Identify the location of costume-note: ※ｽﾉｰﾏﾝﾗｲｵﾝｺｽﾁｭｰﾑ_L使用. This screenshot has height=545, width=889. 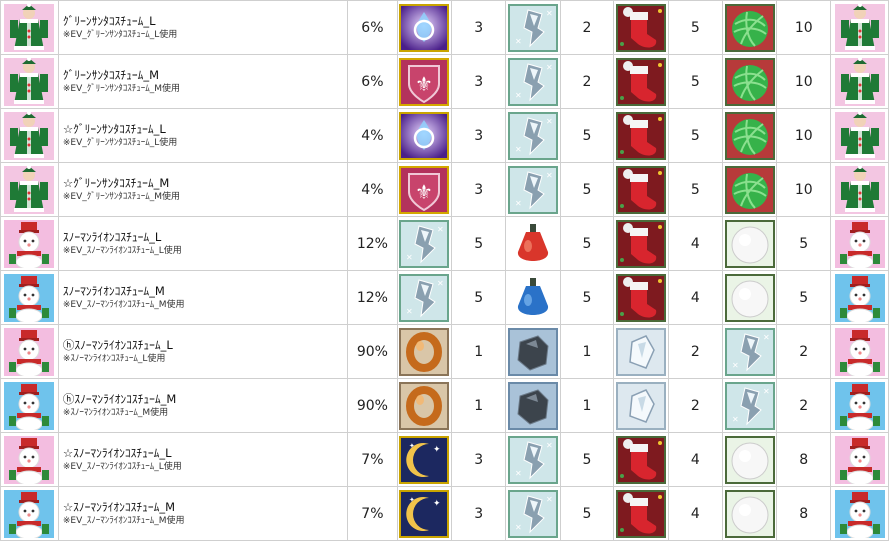
(114, 359).